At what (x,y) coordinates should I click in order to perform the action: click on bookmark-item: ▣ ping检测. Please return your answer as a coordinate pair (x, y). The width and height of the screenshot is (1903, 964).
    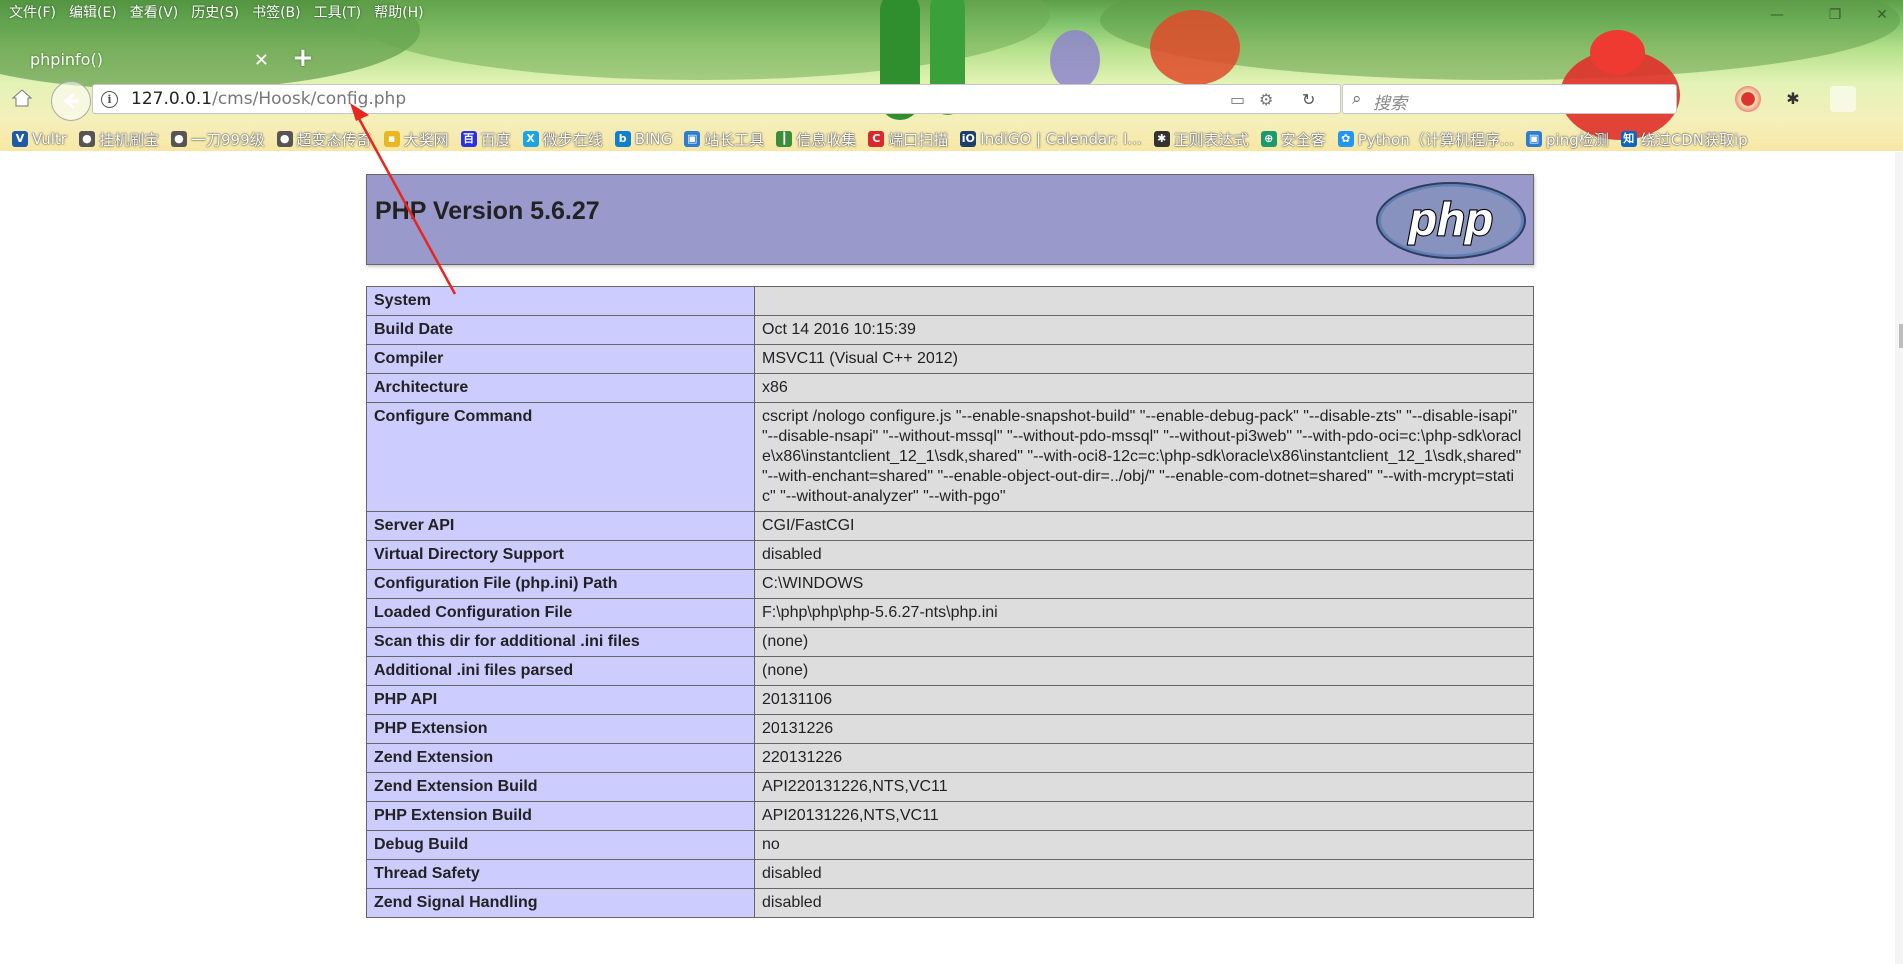
    Looking at the image, I should click on (1567, 139).